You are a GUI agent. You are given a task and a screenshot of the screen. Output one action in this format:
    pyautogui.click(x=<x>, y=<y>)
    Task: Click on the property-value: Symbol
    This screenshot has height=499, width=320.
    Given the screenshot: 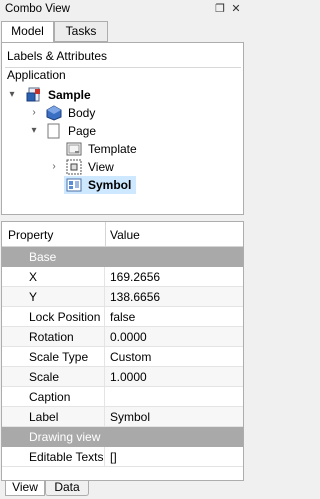 What is the action you would take?
    pyautogui.click(x=130, y=417)
    